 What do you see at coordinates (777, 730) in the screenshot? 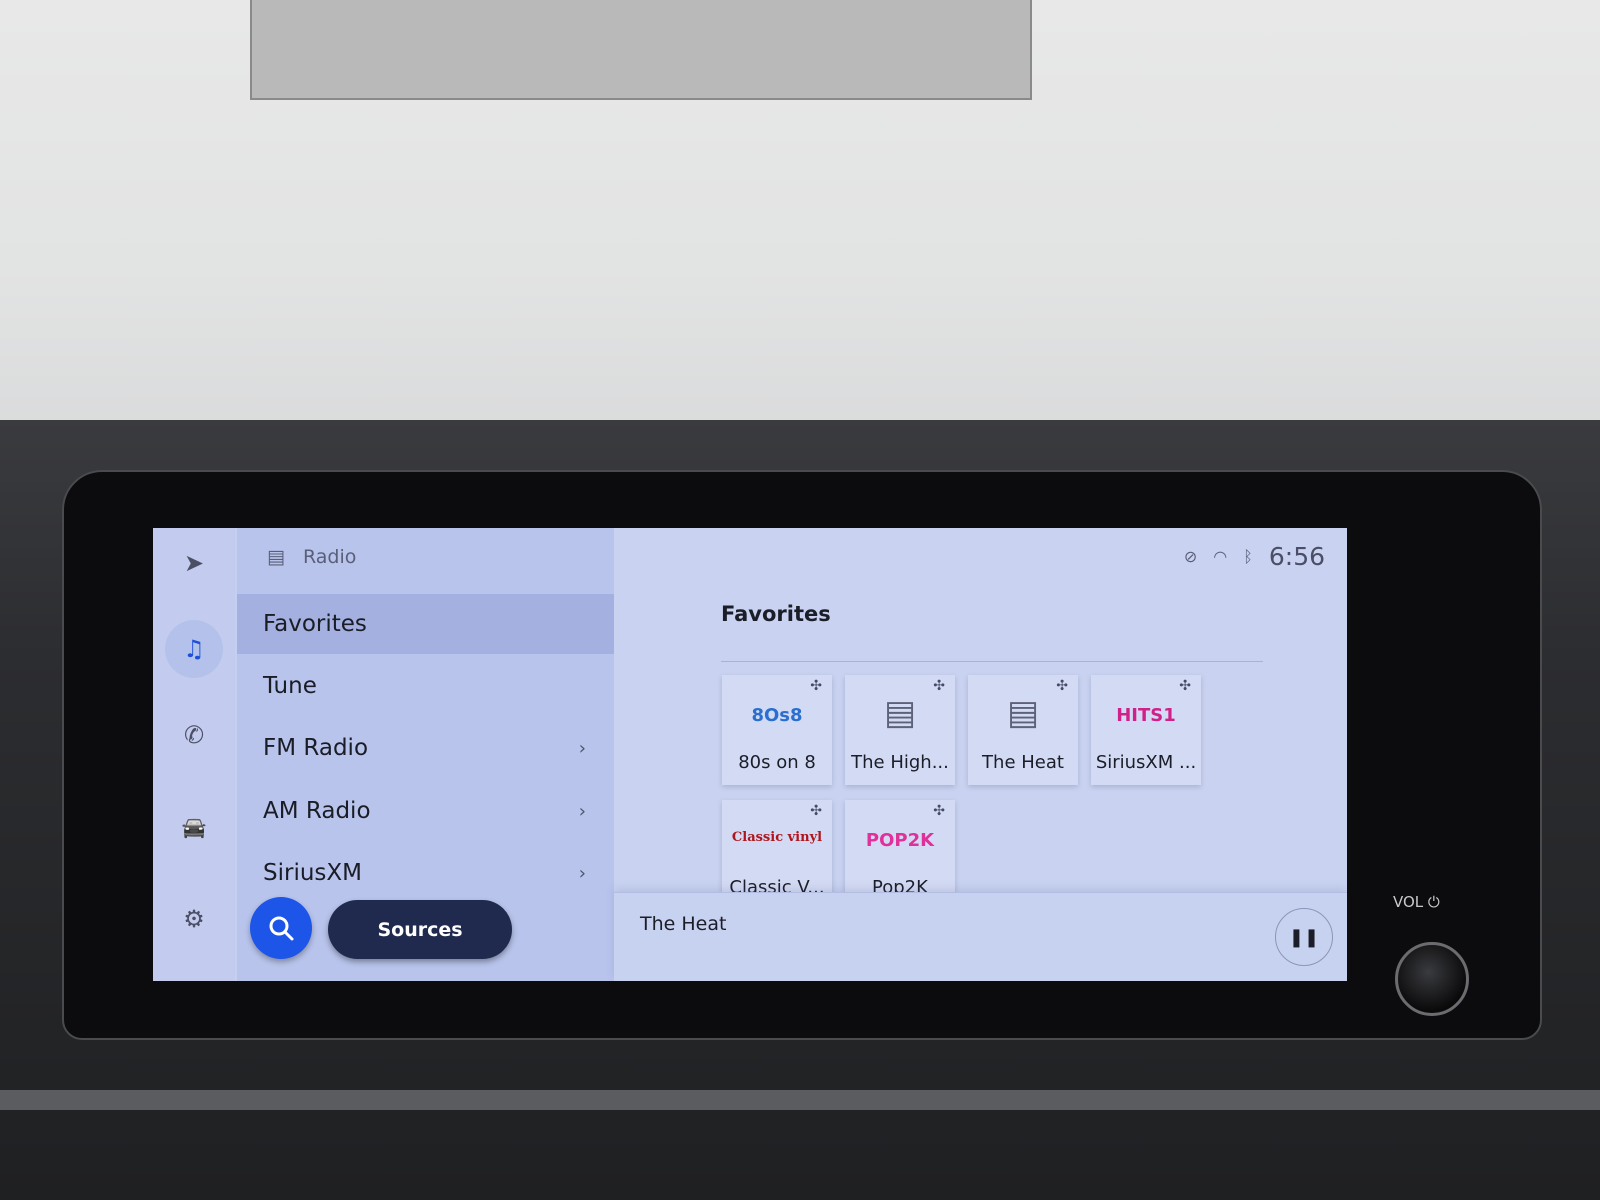
I see `favorite-tile: ✣ 8Os8 80s on 8` at bounding box center [777, 730].